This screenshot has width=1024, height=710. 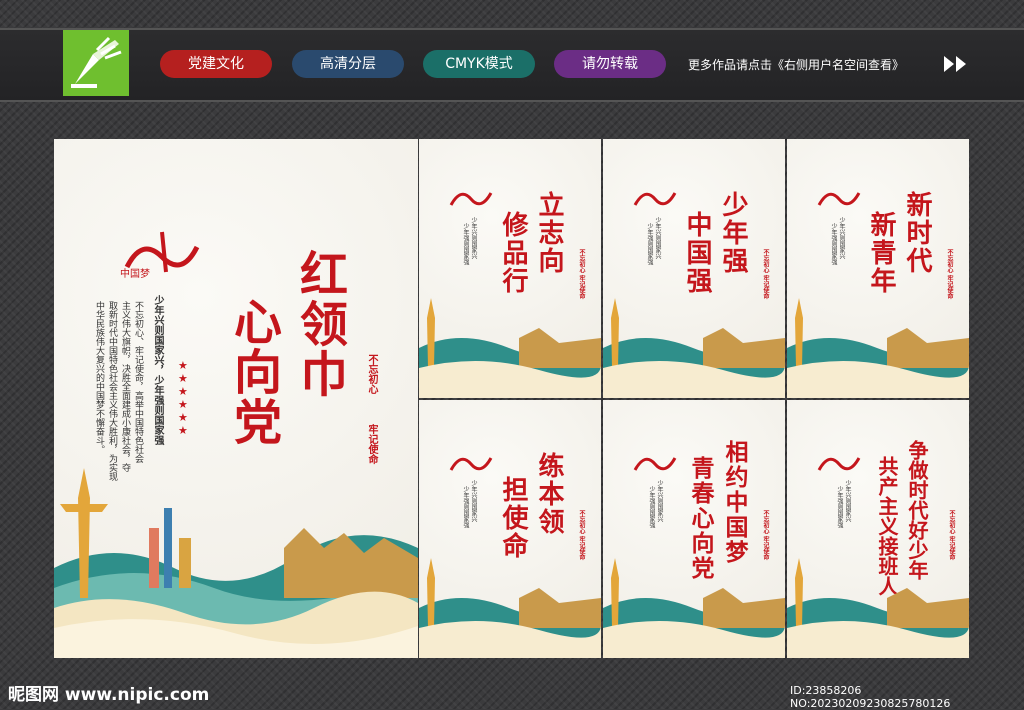 I want to click on poster-3-title-col2: 新青年, so click(x=881, y=253).